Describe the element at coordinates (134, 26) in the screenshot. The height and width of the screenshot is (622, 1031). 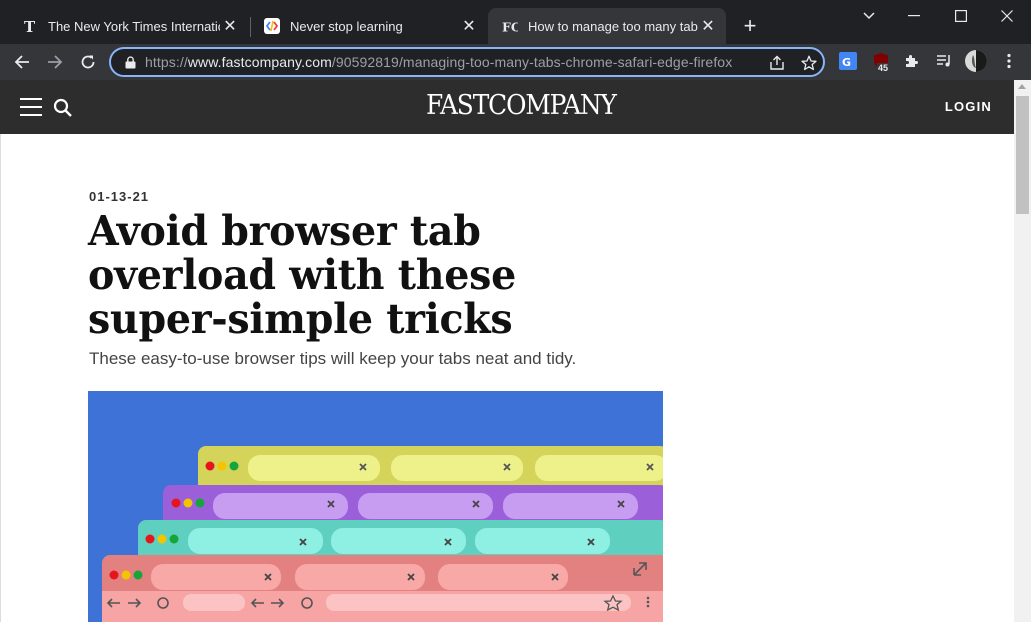
I see `tab-title: The New York Times International` at that location.